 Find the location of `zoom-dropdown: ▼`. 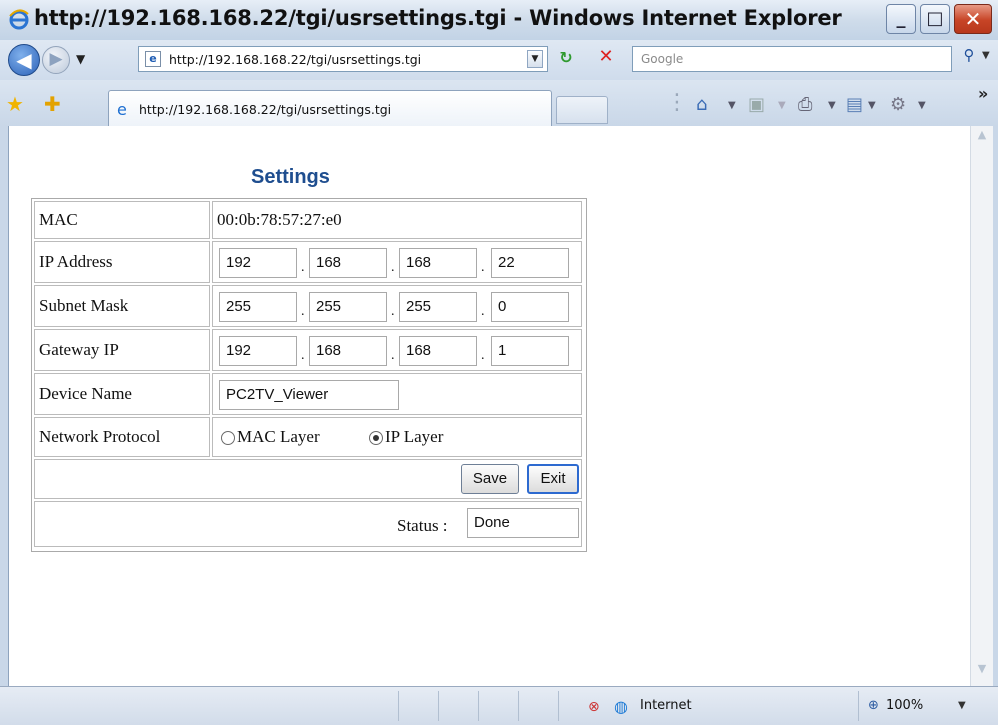

zoom-dropdown: ▼ is located at coordinates (962, 705).